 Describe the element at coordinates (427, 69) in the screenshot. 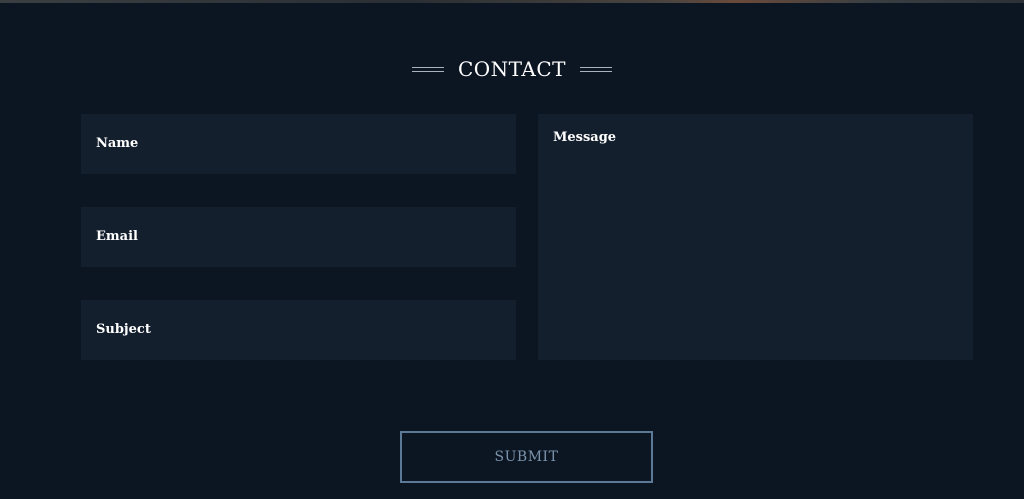

I see `heading-decoration-left` at that location.